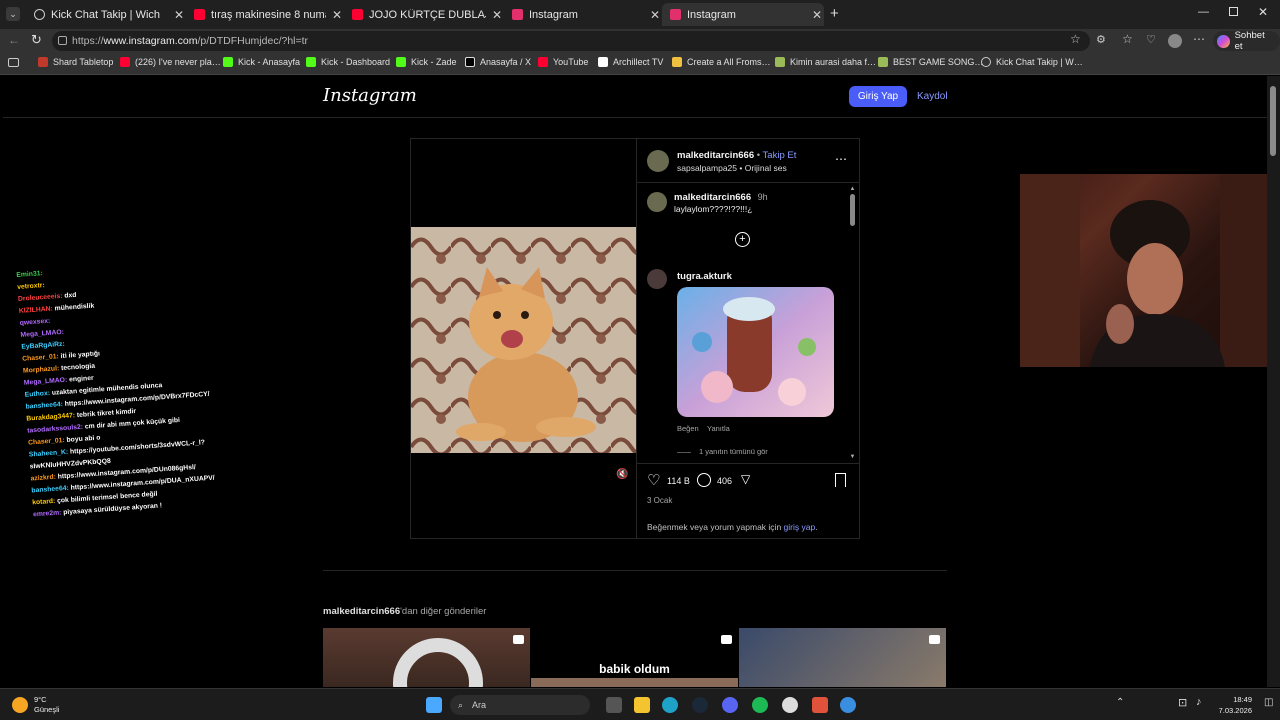  I want to click on more-posts-username: malkeditarcin666, so click(361, 611).